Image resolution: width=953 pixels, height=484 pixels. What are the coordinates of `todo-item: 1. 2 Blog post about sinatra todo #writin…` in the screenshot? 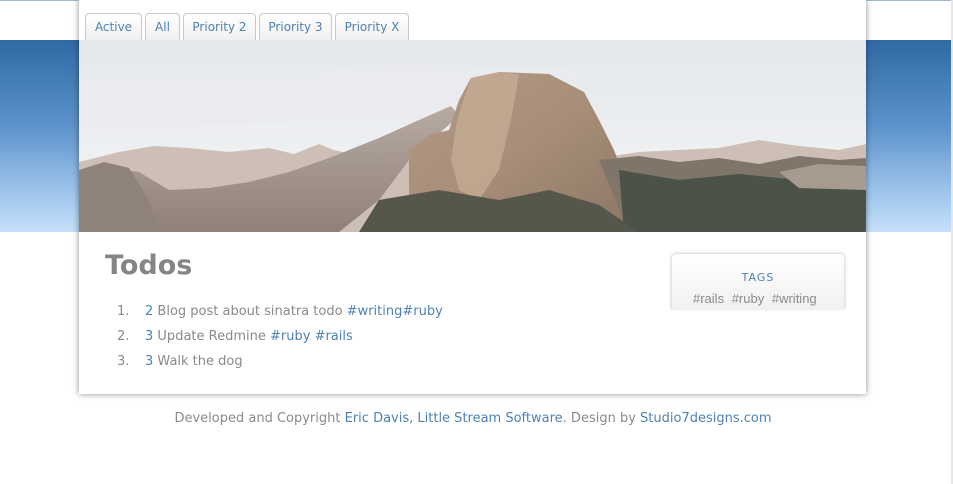 It's located at (280, 314).